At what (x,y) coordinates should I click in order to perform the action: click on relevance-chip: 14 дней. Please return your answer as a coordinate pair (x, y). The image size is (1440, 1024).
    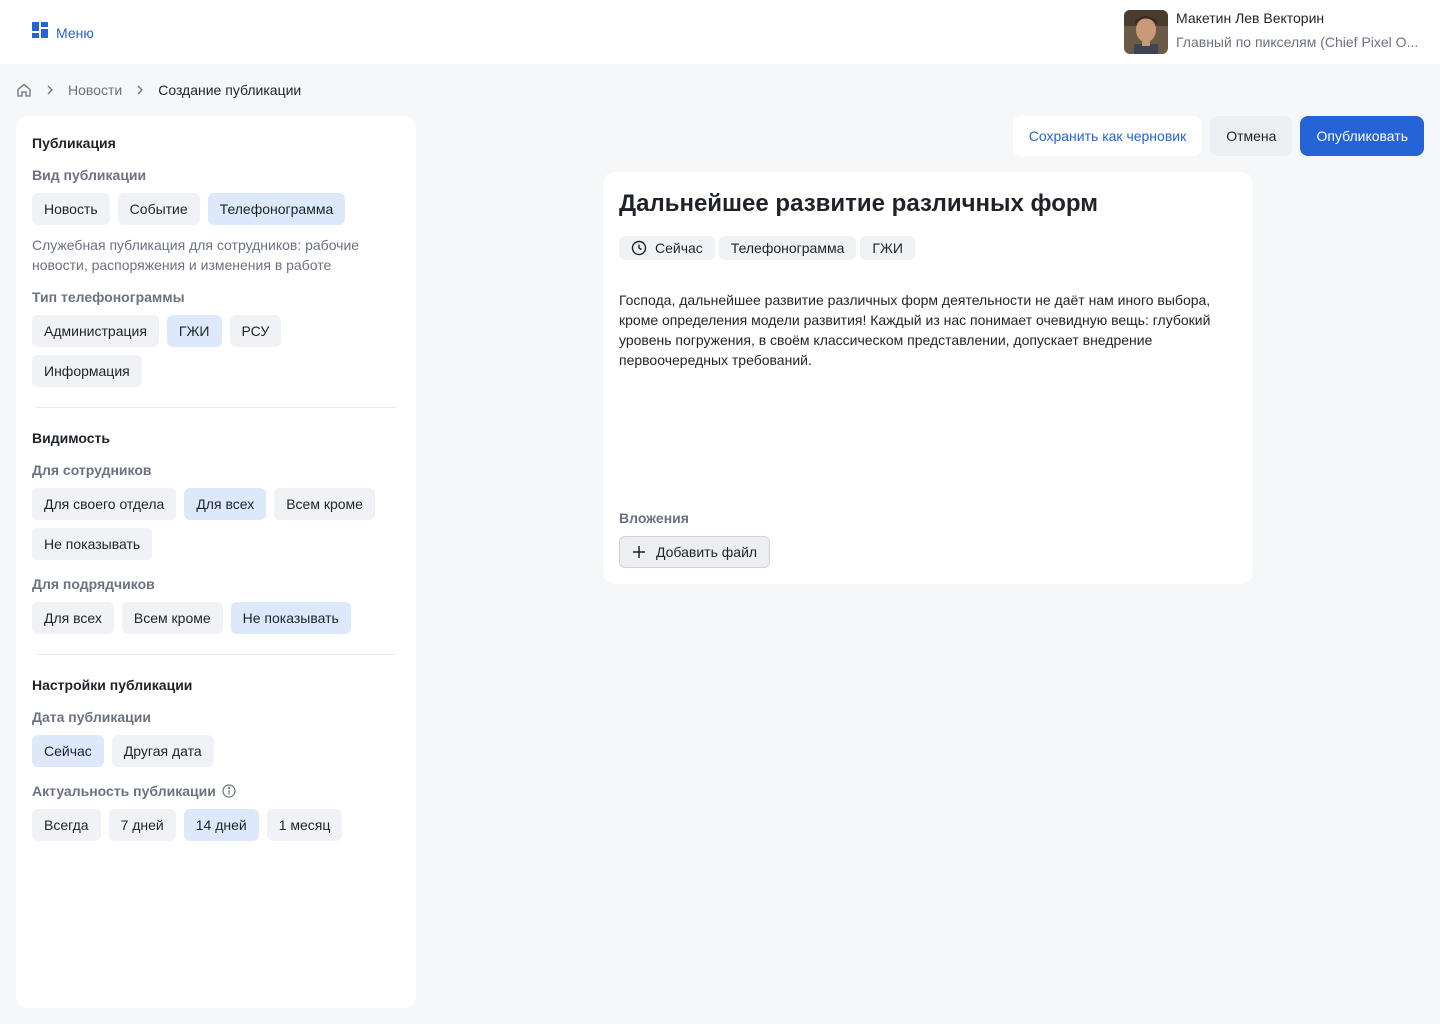
    Looking at the image, I should click on (221, 825).